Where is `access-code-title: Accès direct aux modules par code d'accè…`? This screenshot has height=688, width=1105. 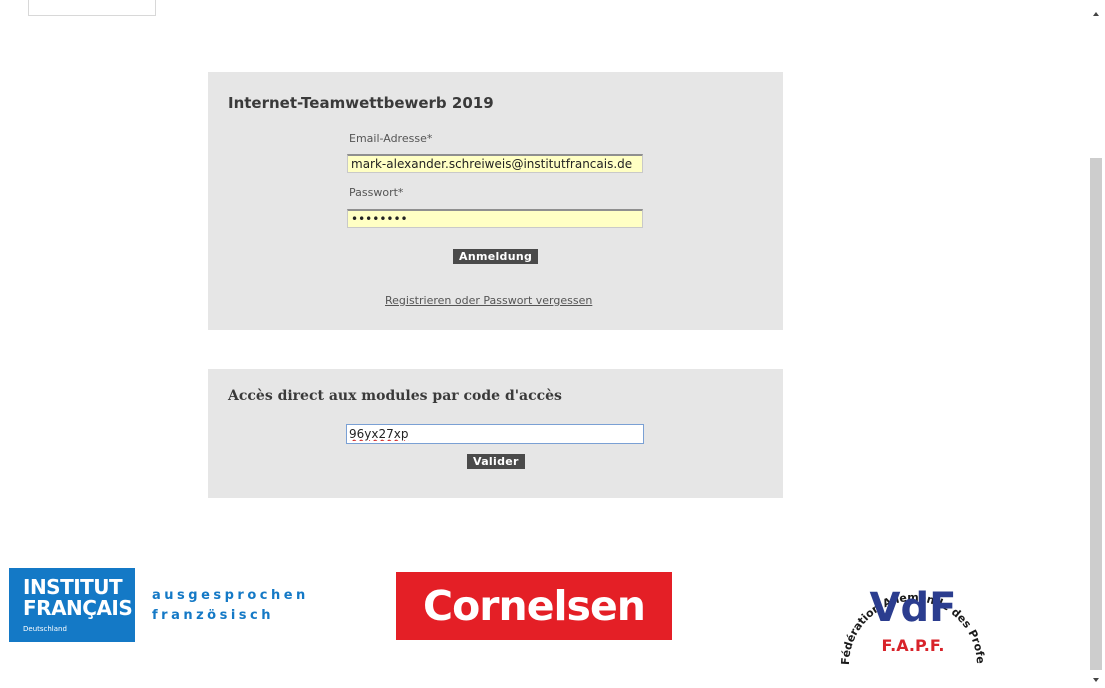
access-code-title: Accès direct aux modules par code d'accè… is located at coordinates (395, 396).